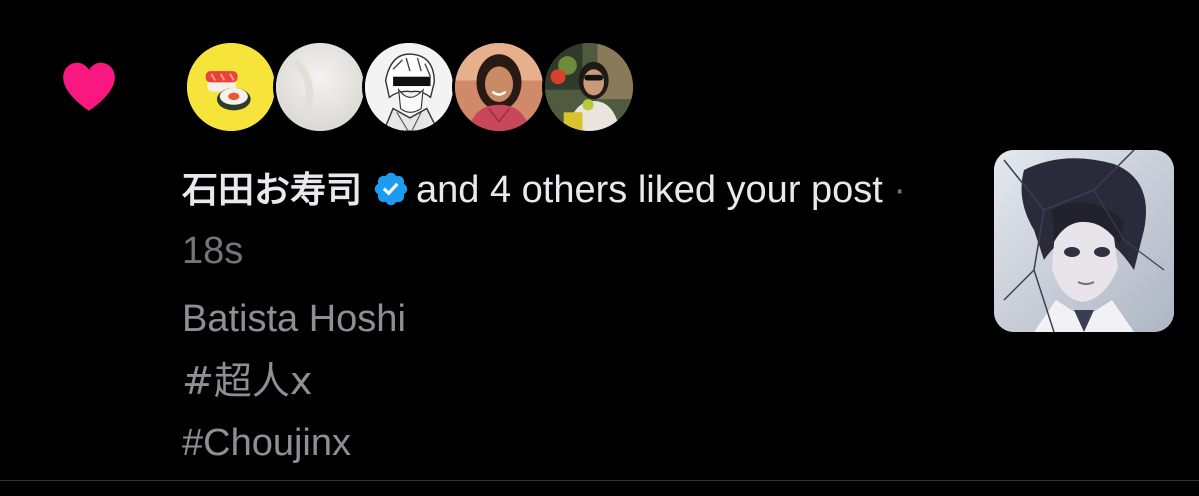 This screenshot has height=496, width=1199. I want to click on post-thumbnail-anime-character, so click(1084, 241).